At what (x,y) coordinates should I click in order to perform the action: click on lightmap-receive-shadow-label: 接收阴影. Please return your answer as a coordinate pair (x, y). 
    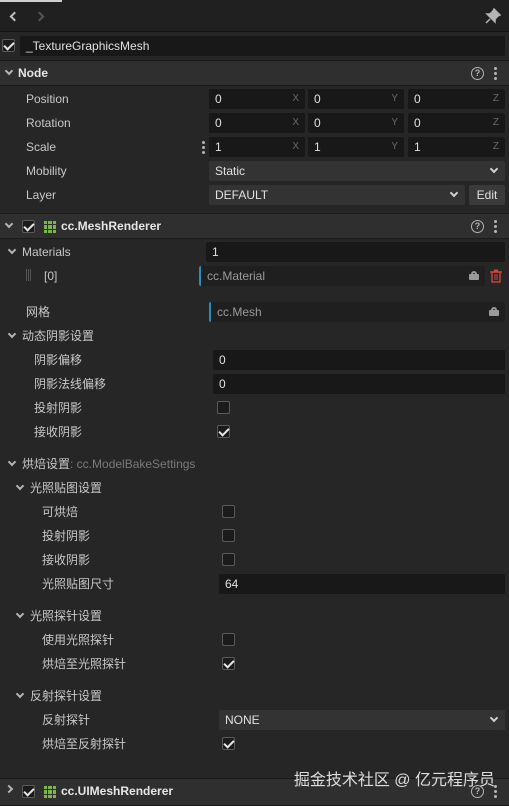
    Looking at the image, I should click on (66, 560).